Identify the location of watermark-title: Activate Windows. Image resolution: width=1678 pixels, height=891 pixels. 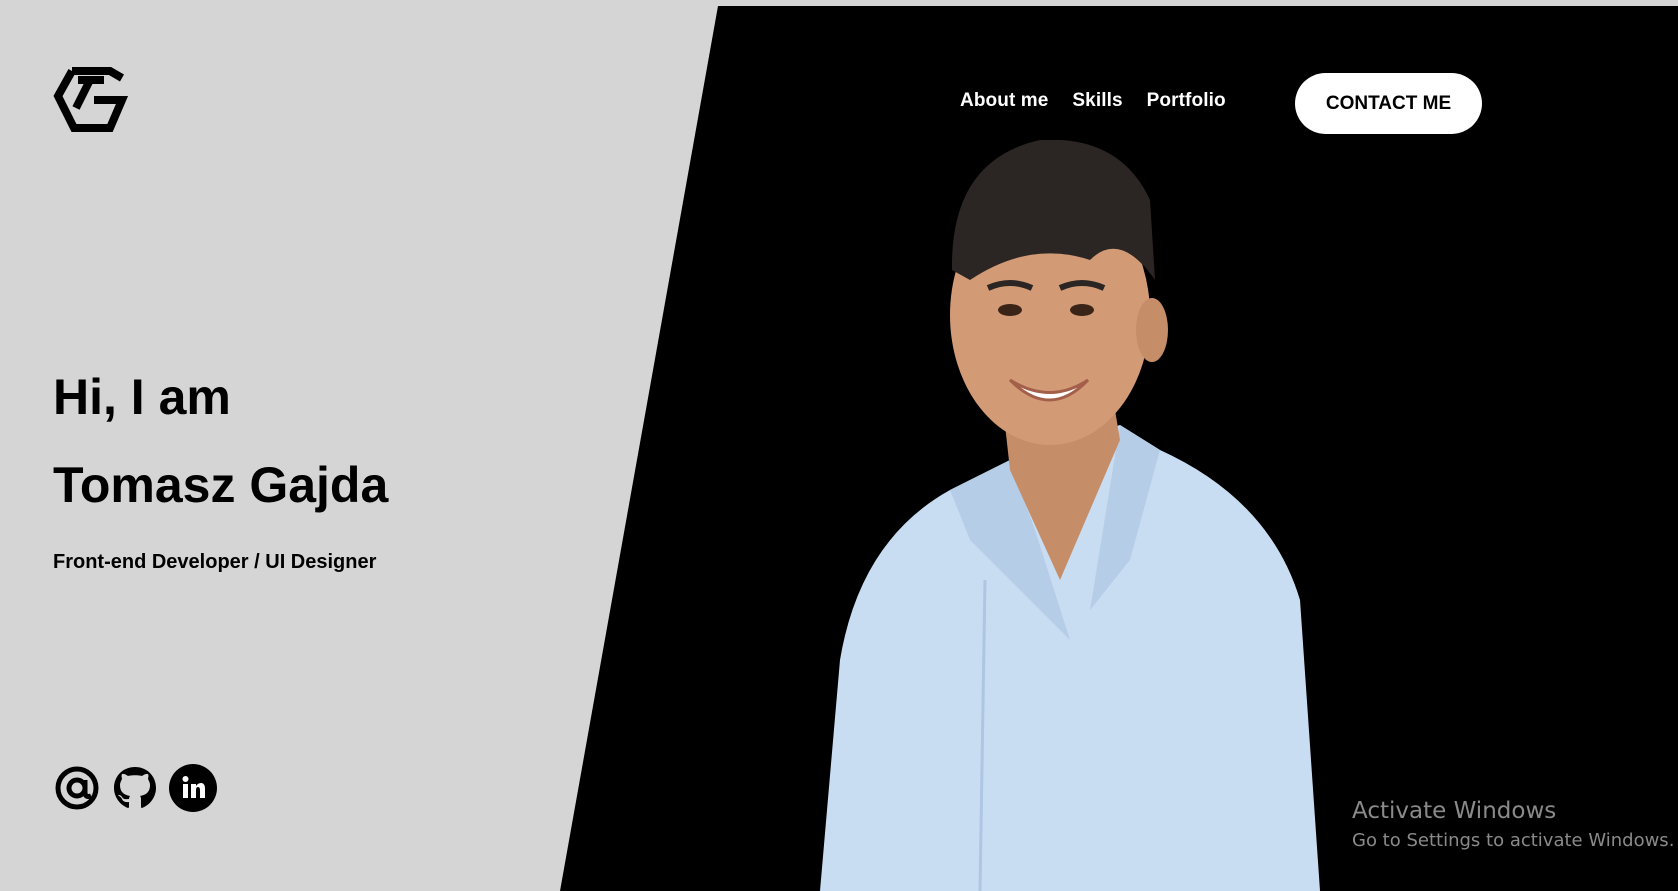
(1454, 811).